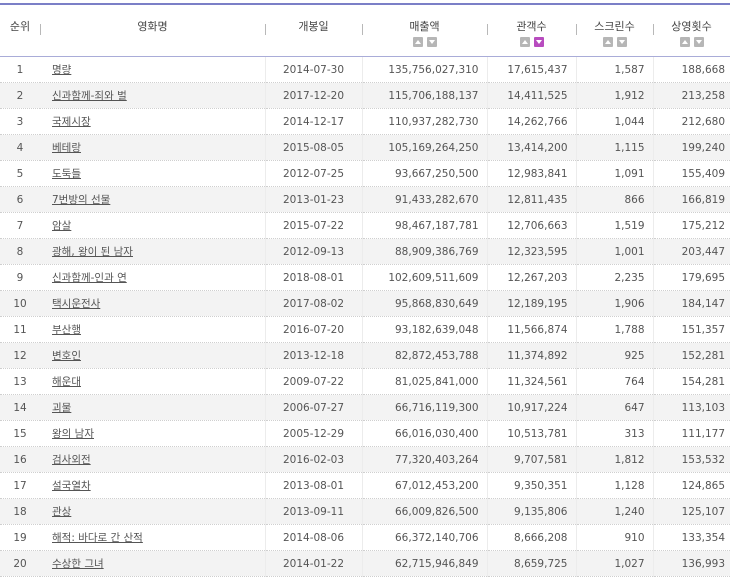 The image size is (730, 577). Describe the element at coordinates (66, 330) in the screenshot. I see `movie-title-link: 부산행` at that location.